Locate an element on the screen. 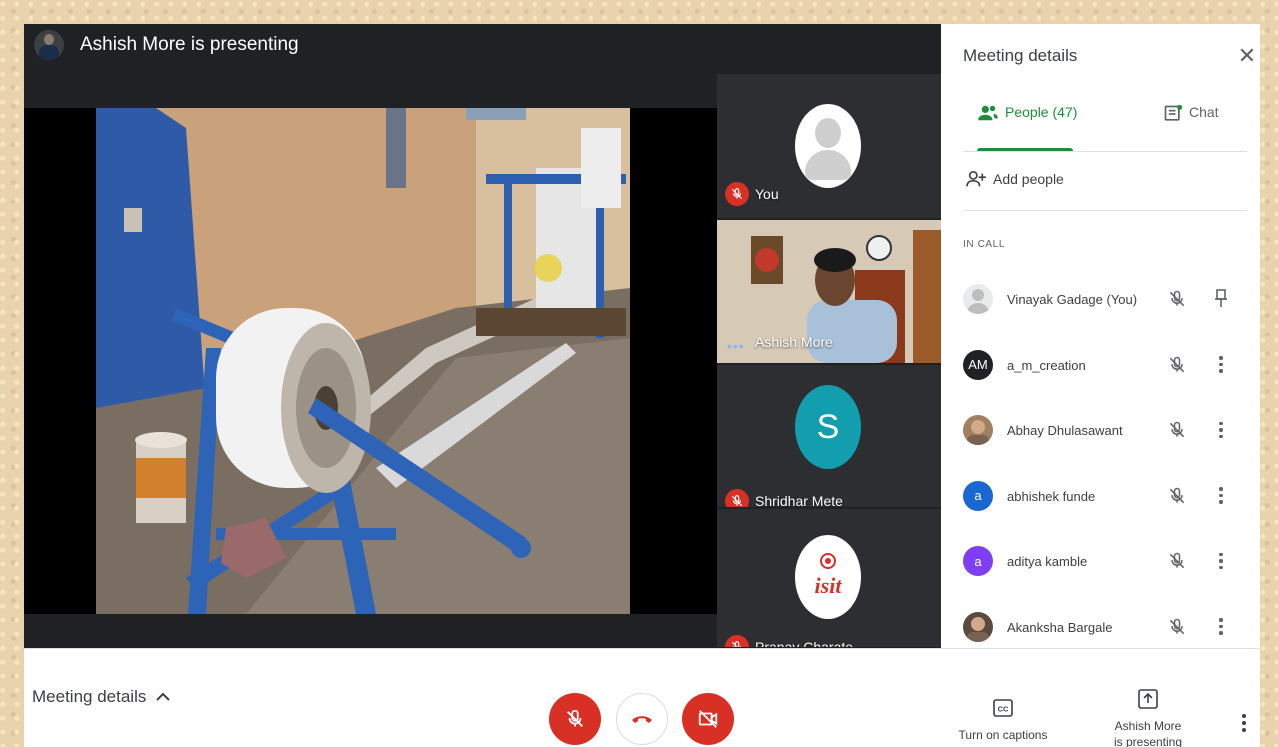  chat-icon is located at coordinates (1173, 112).